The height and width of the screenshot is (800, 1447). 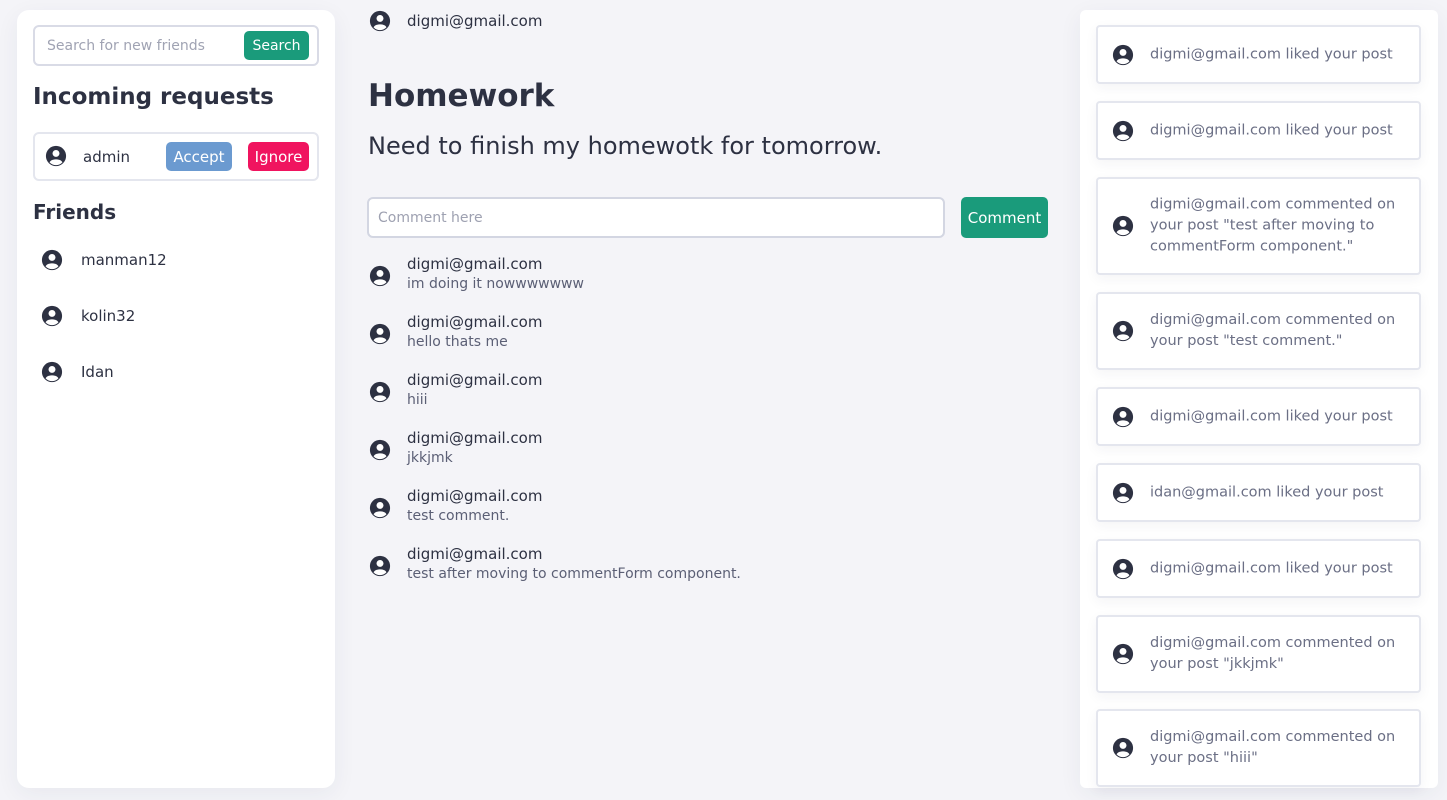 I want to click on comment-item: digmi@gmail.com hiii, so click(x=709, y=399).